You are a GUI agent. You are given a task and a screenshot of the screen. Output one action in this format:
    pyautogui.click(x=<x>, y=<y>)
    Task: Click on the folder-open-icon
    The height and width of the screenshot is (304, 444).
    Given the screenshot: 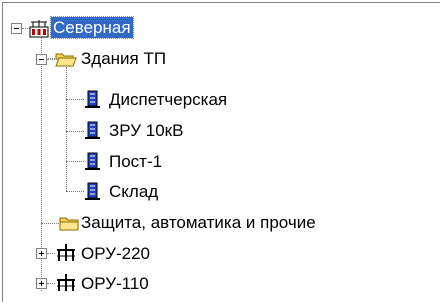 What is the action you would take?
    pyautogui.click(x=66, y=60)
    